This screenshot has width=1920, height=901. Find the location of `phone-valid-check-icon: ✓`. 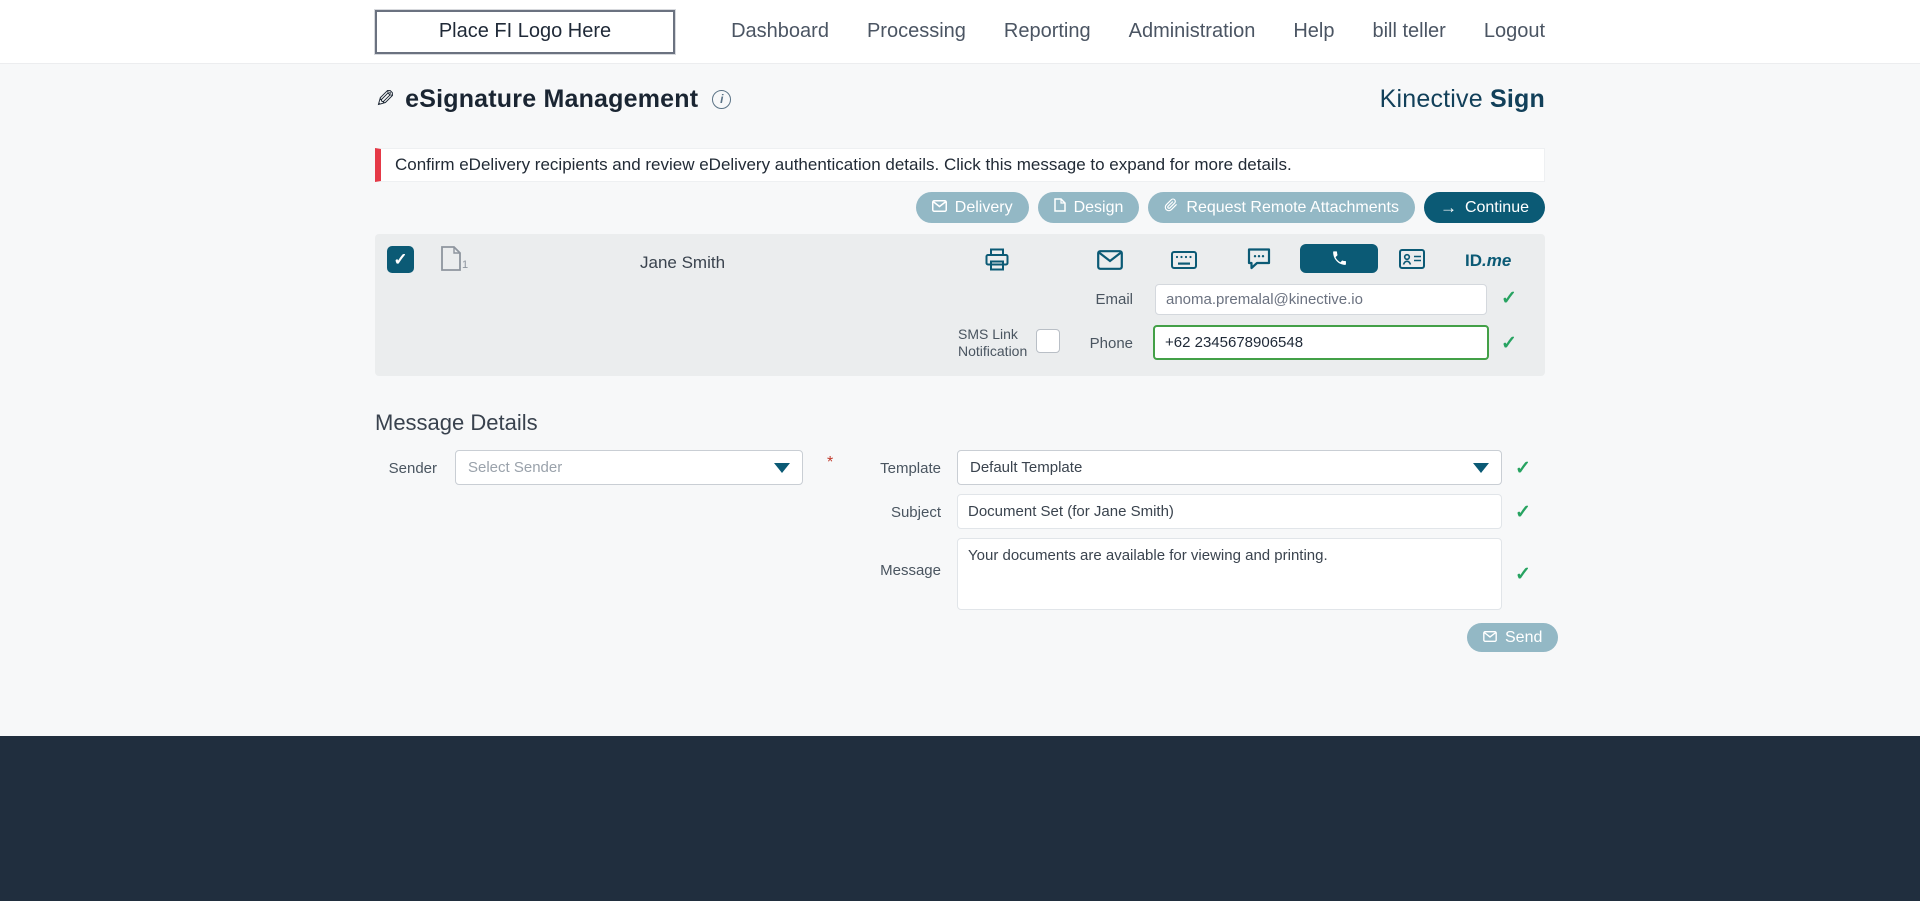

phone-valid-check-icon: ✓ is located at coordinates (1509, 343).